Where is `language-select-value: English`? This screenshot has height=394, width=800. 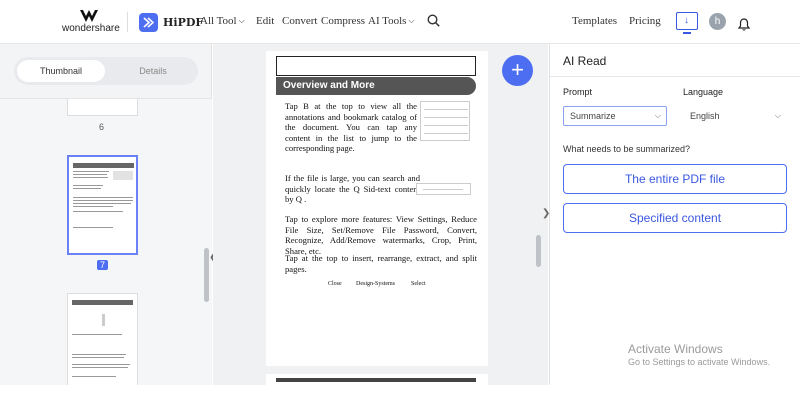 language-select-value: English is located at coordinates (705, 116).